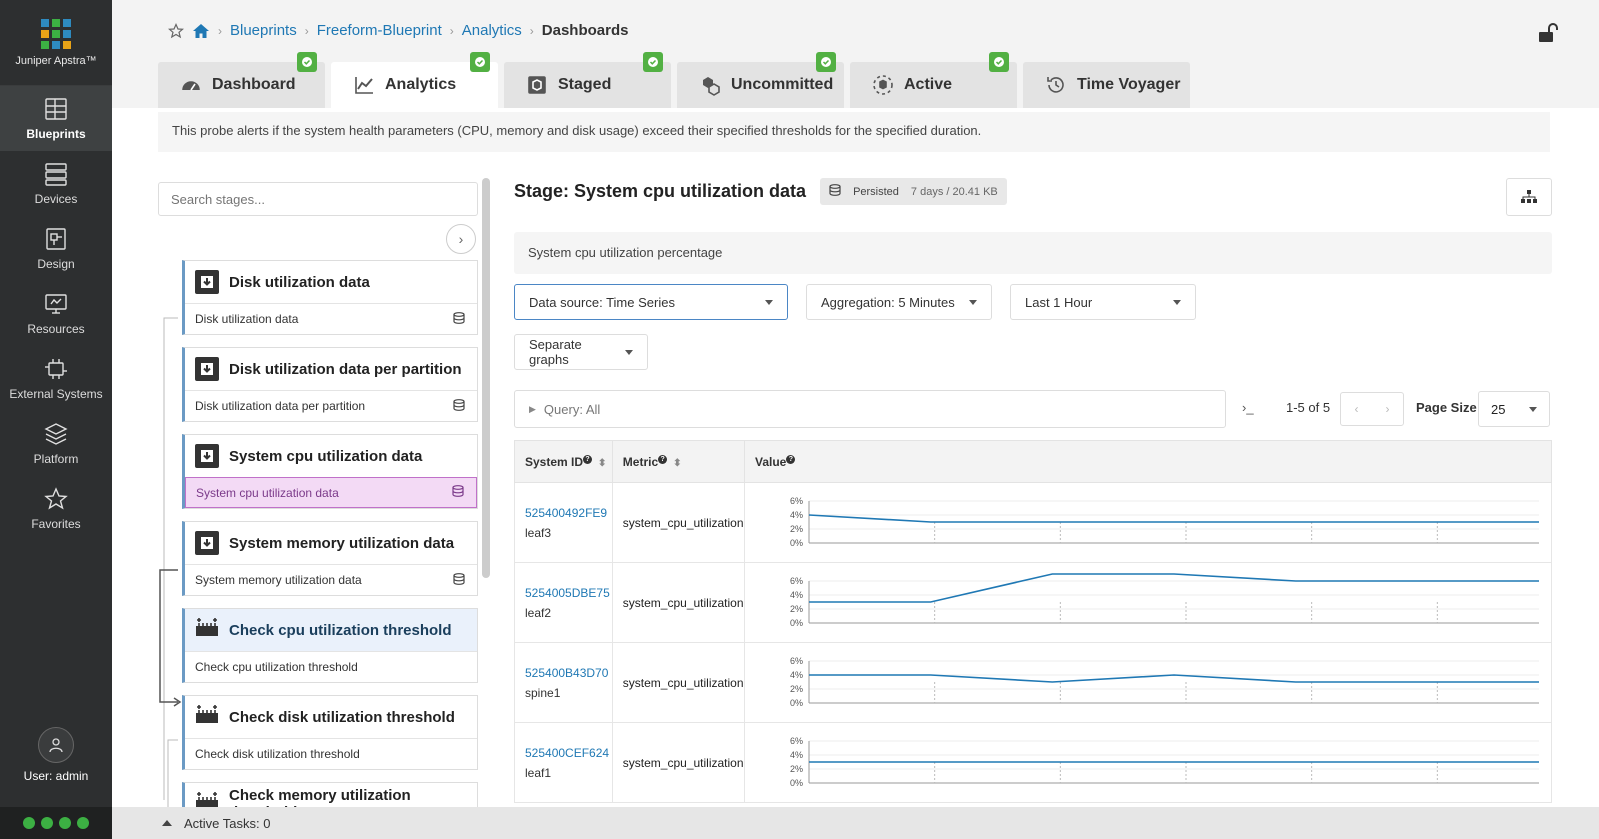 The image size is (1599, 839). I want to click on stage-connectors, so click(170, 562).